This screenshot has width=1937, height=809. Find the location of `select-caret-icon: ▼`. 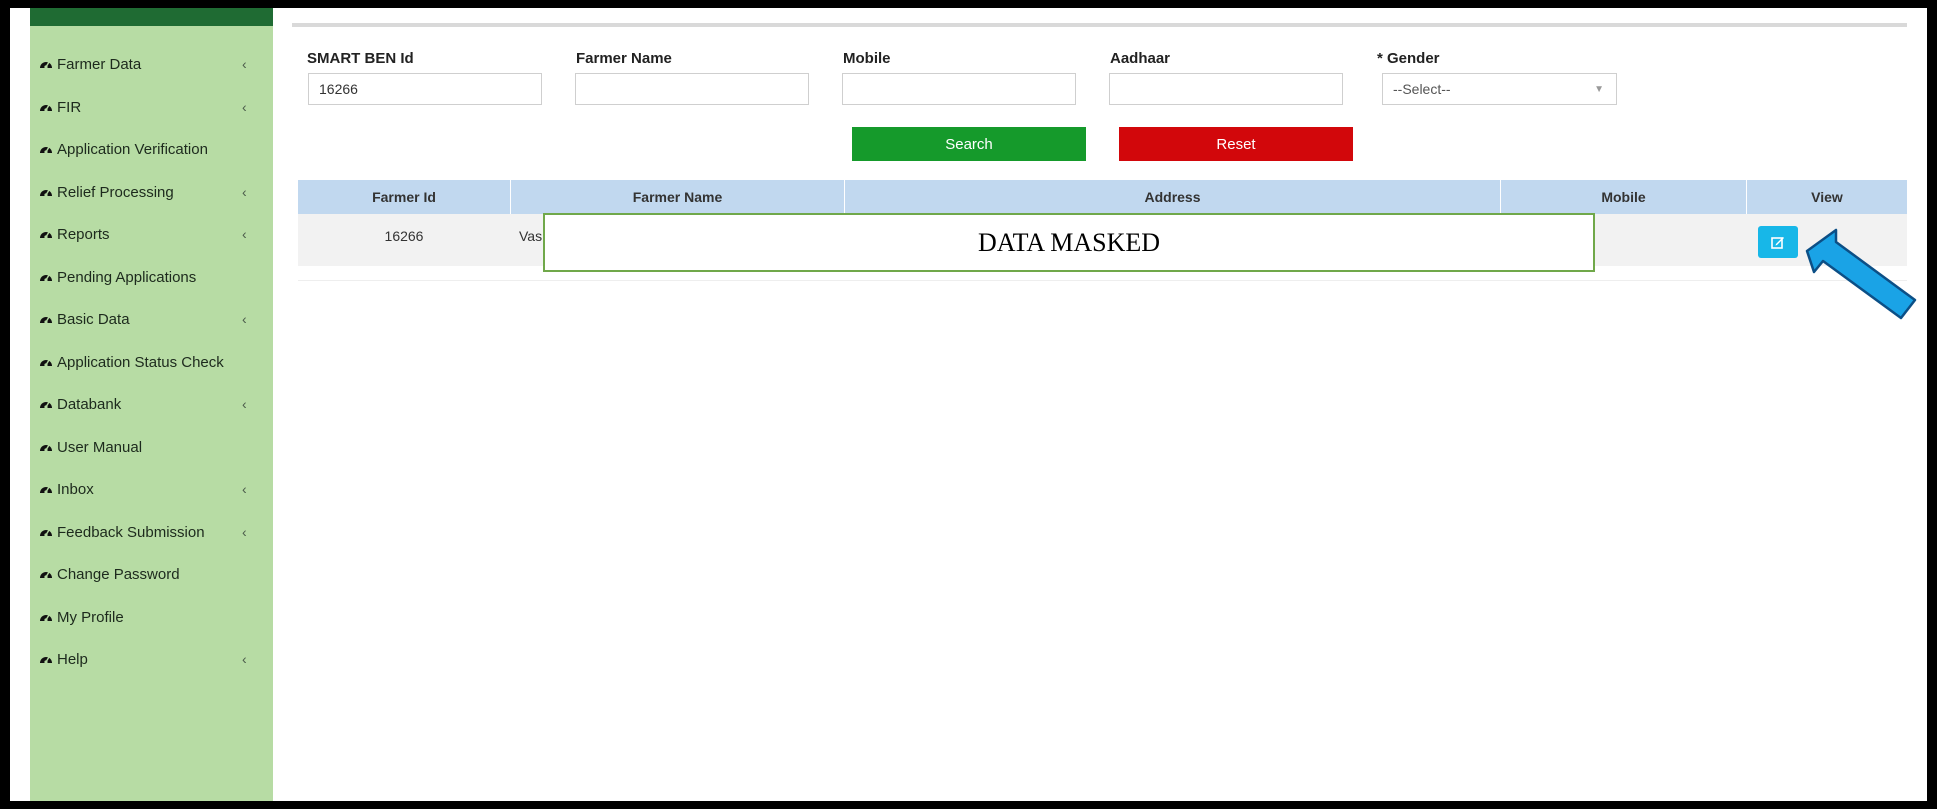

select-caret-icon: ▼ is located at coordinates (1599, 89).